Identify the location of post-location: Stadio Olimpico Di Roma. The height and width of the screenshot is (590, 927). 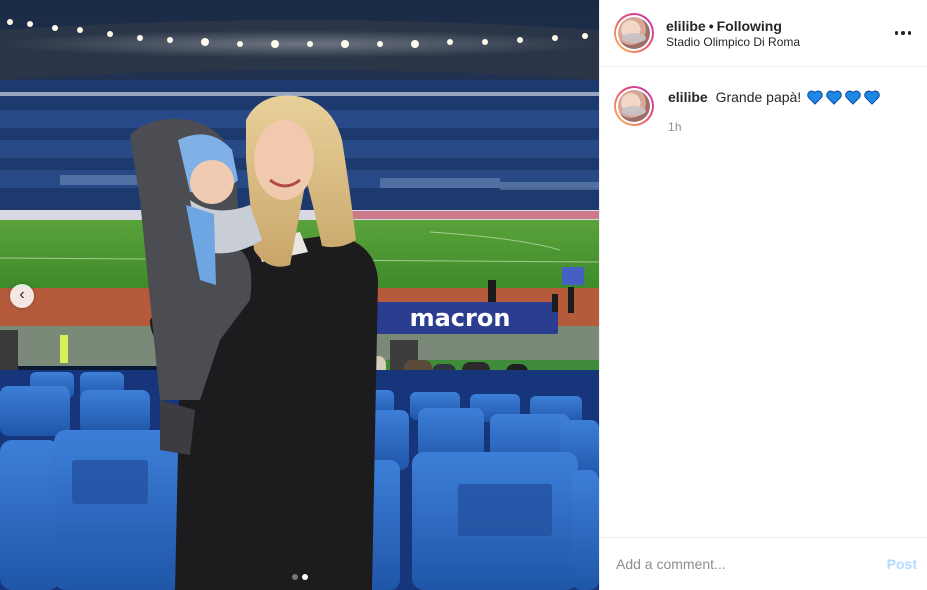
(778, 42).